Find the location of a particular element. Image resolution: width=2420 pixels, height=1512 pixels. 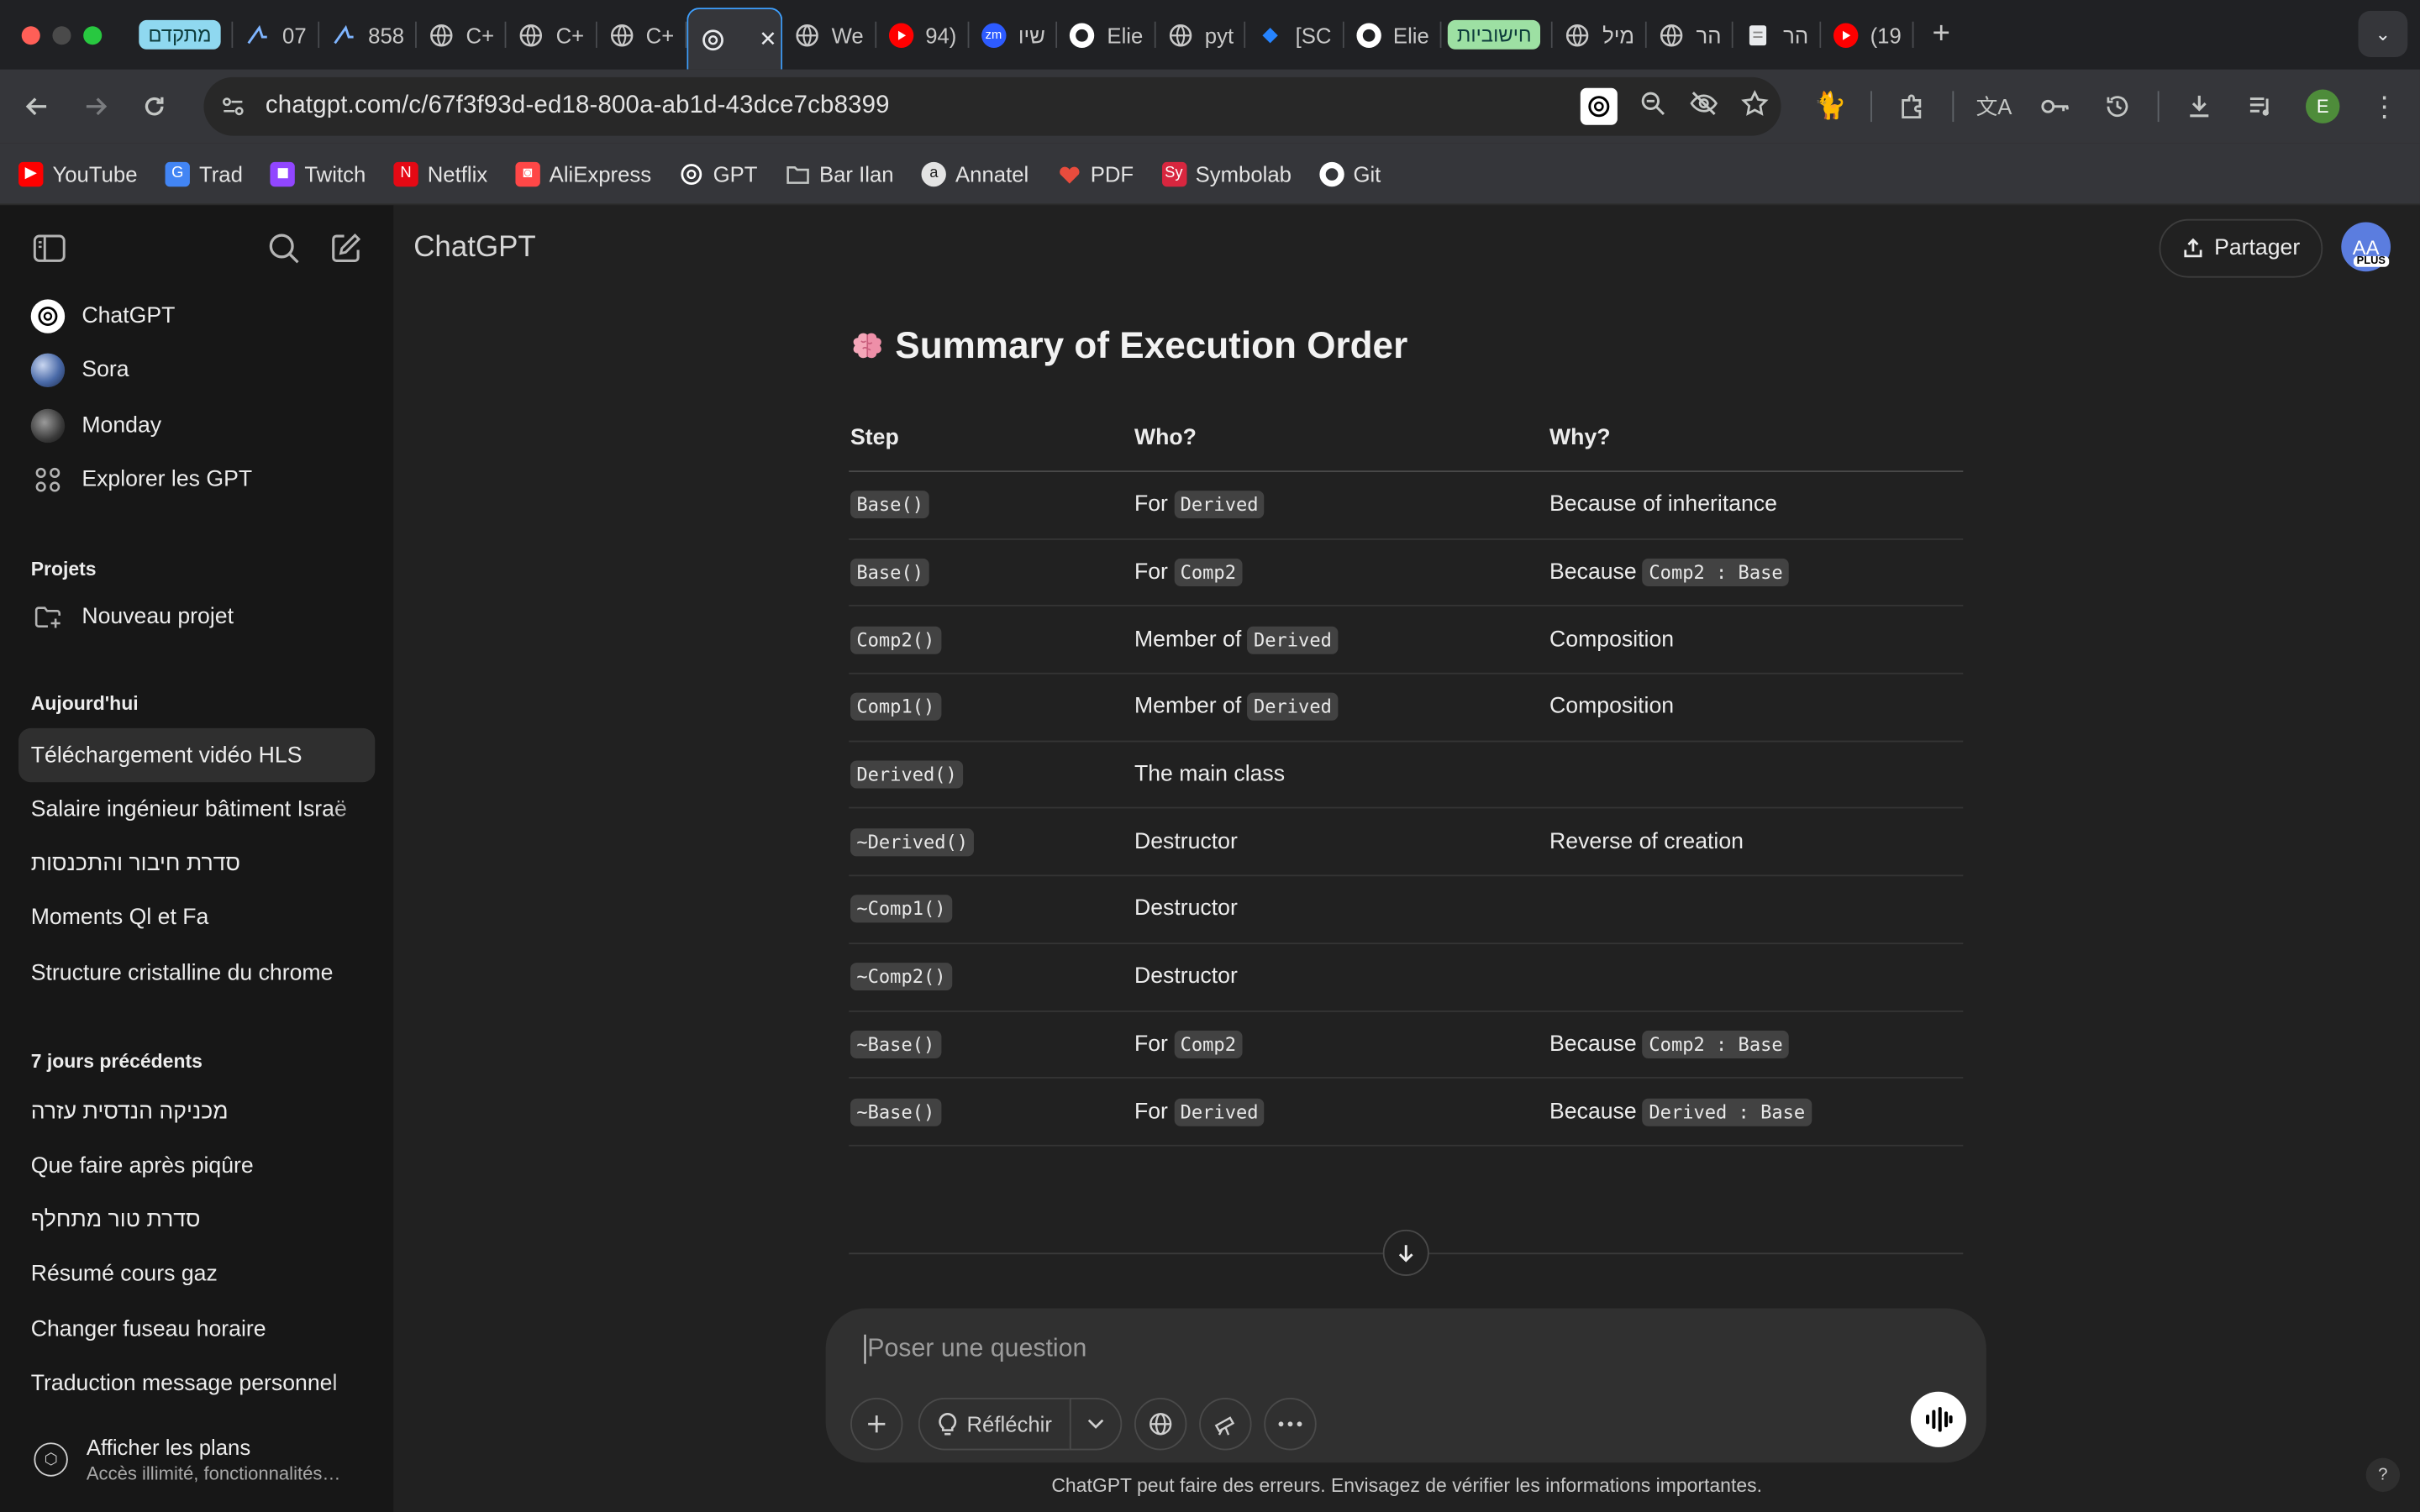

chat-title: Structure cristalline du chrome is located at coordinates (182, 973).